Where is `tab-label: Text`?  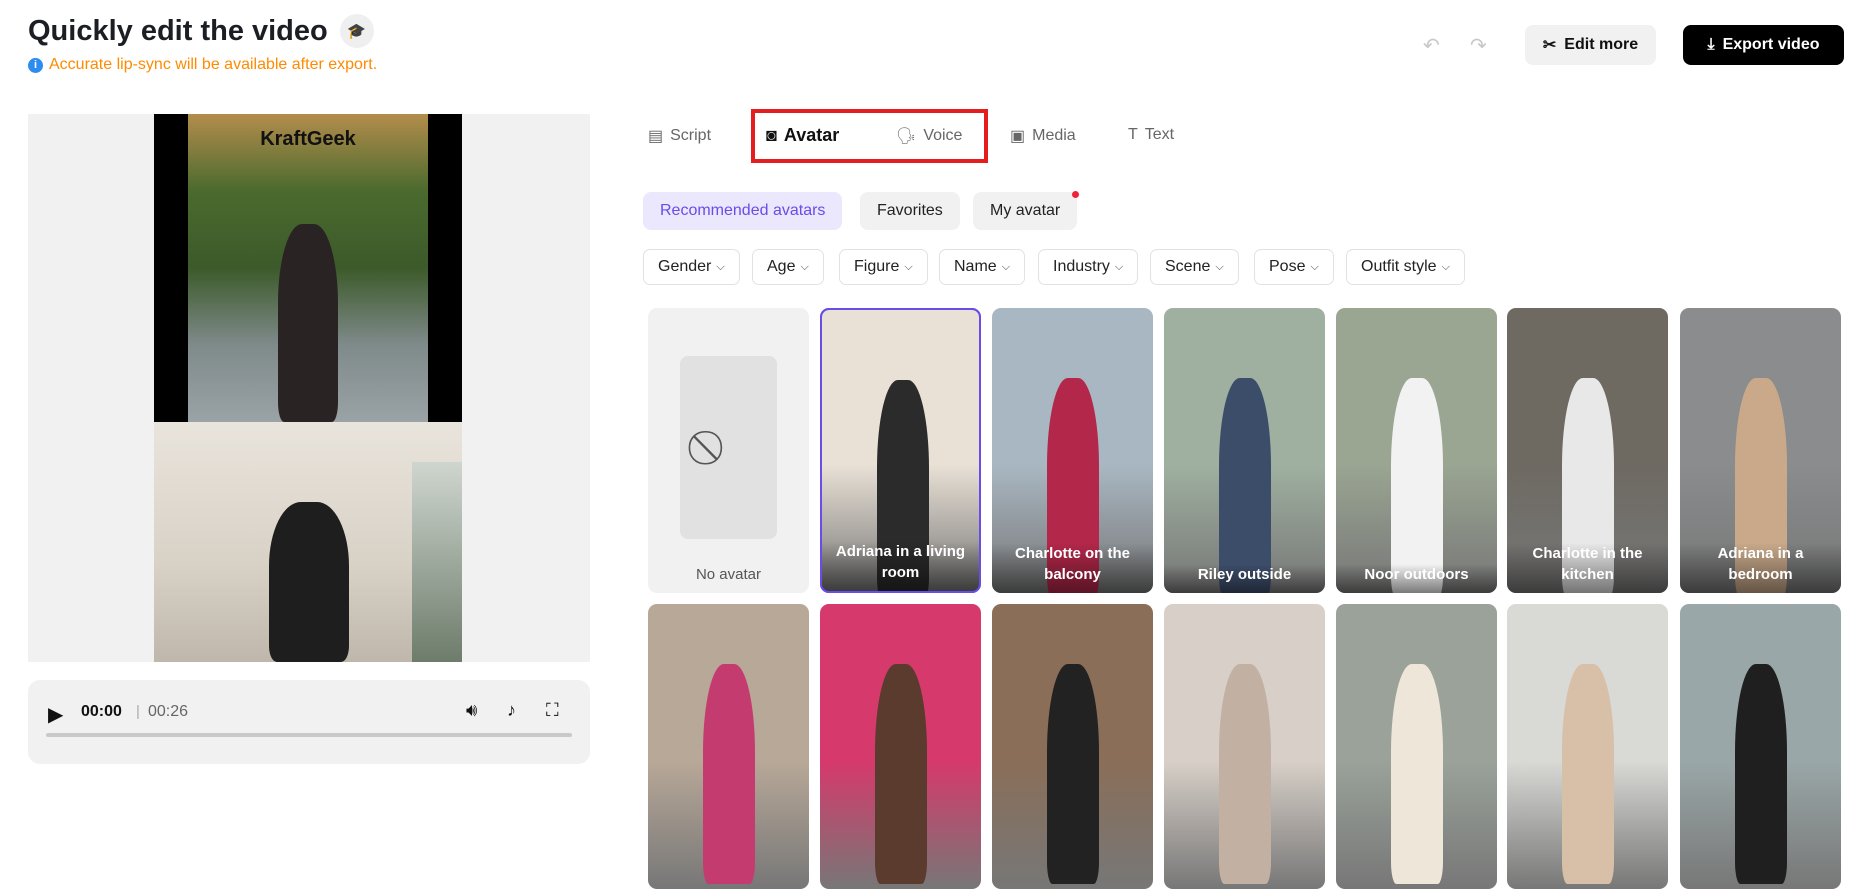 tab-label: Text is located at coordinates (1159, 134).